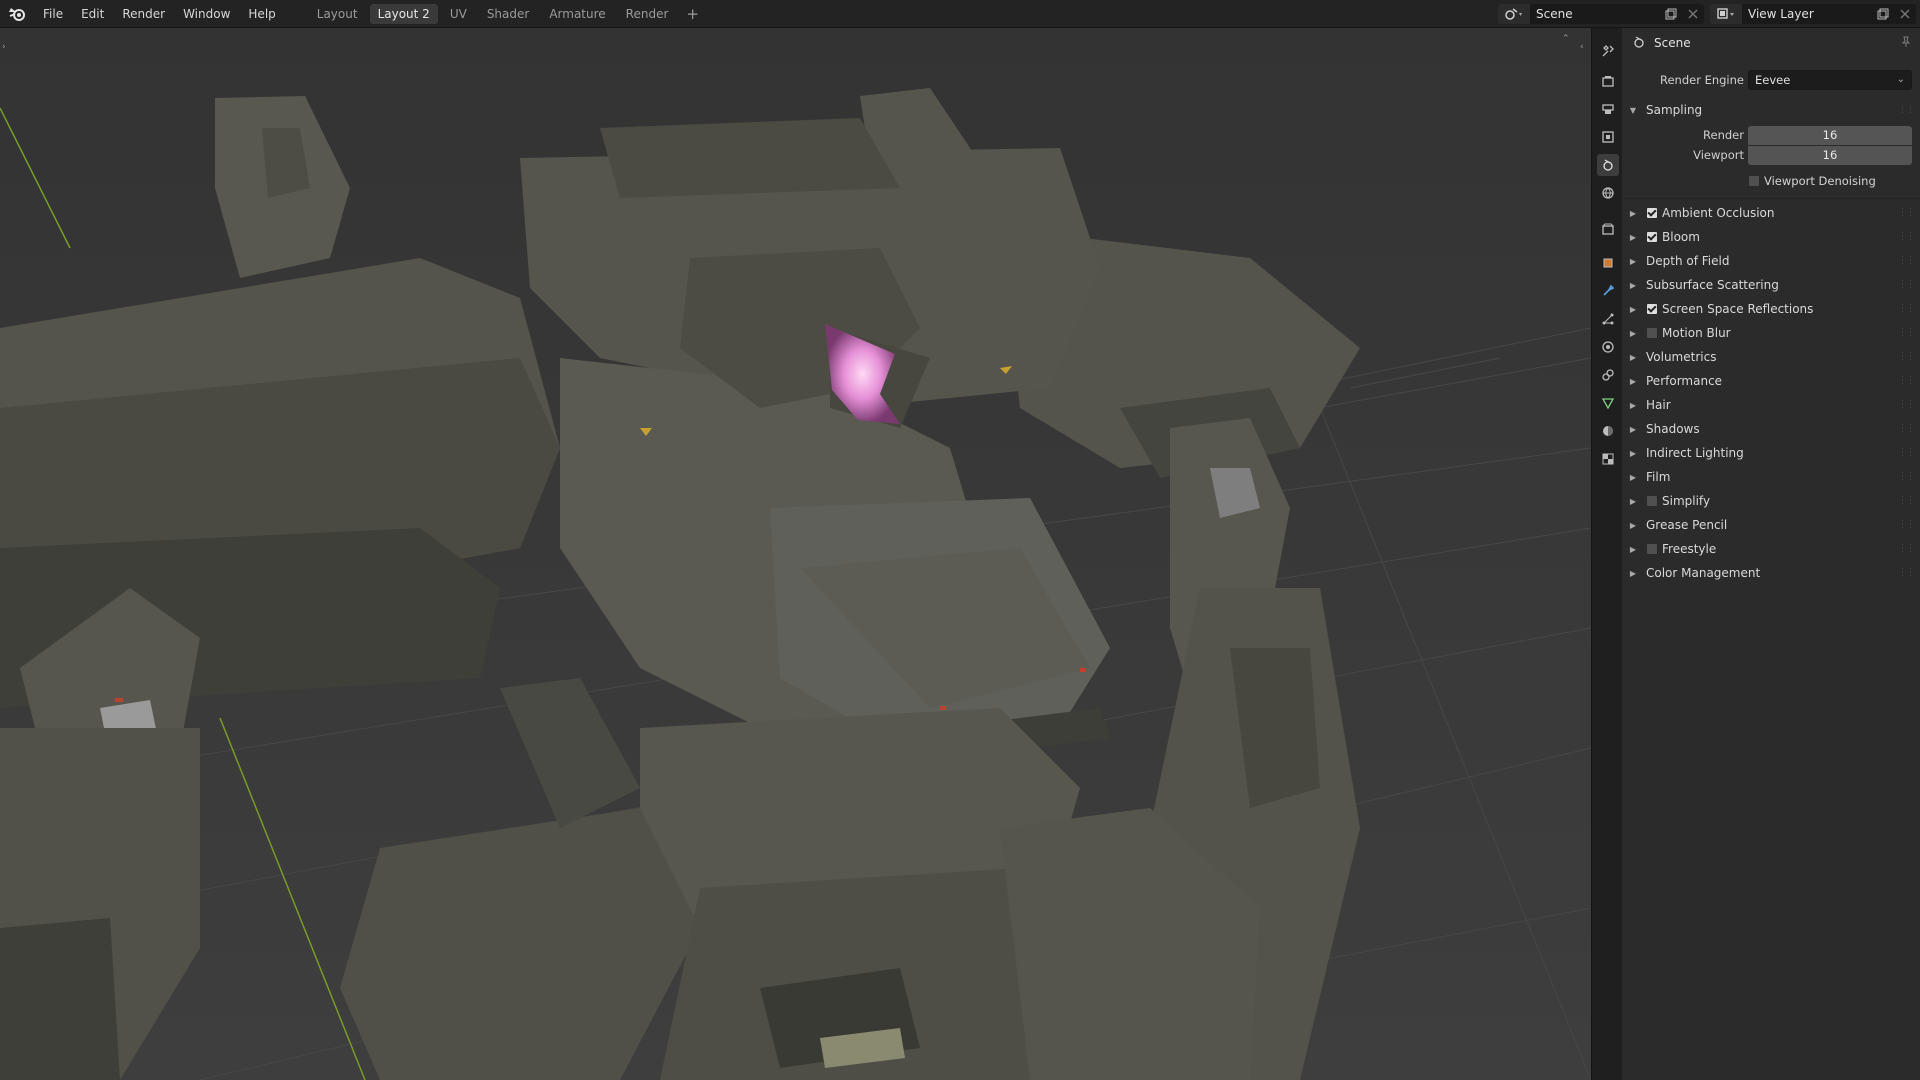 This screenshot has width=1920, height=1080. Describe the element at coordinates (692, 14) in the screenshot. I see `add-workspace-button: +` at that location.